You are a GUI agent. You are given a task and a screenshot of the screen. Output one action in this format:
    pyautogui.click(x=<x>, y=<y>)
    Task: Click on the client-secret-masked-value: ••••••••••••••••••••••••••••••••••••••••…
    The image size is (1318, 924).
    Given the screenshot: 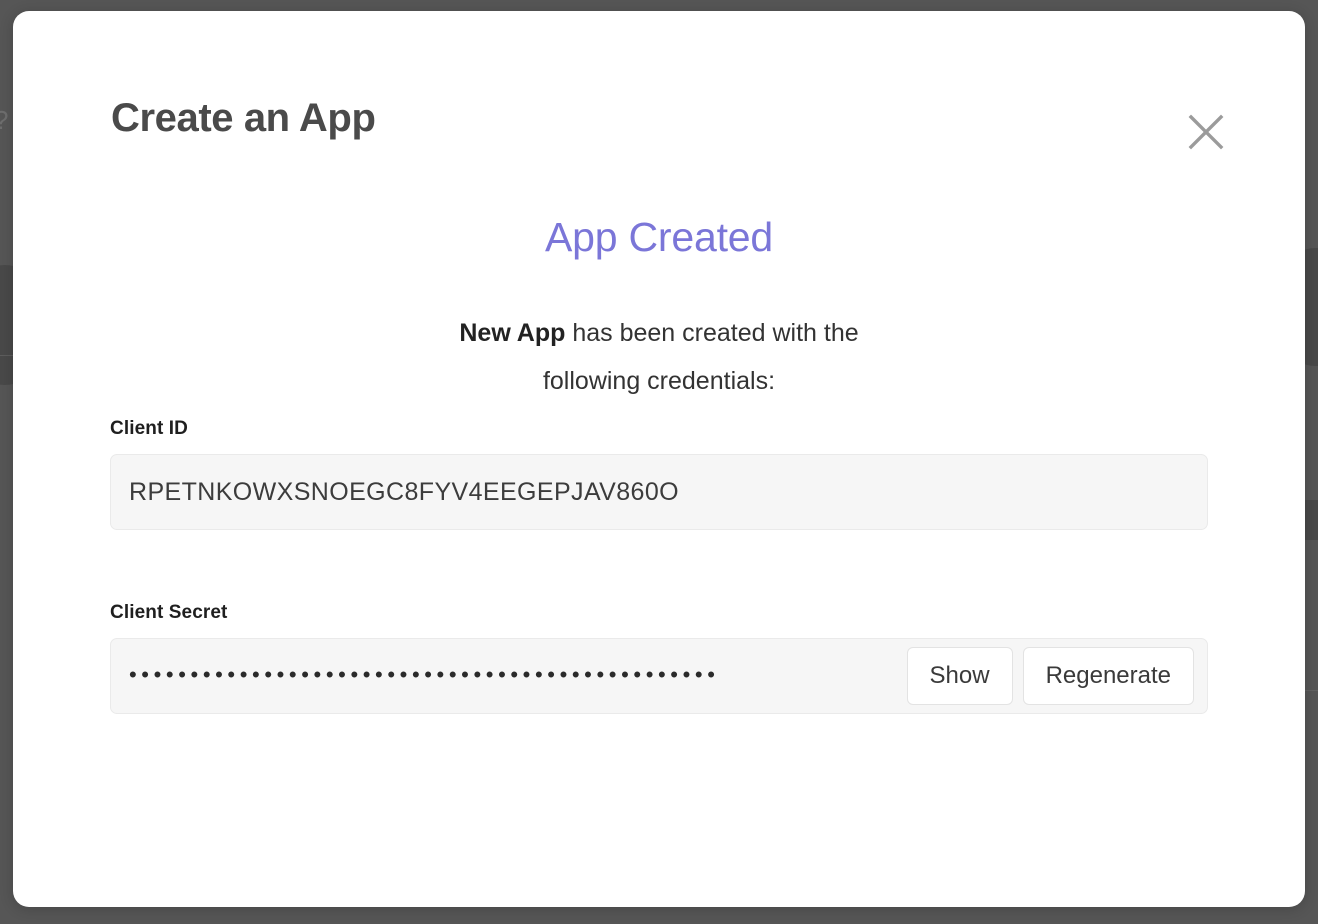 What is the action you would take?
    pyautogui.click(x=424, y=675)
    